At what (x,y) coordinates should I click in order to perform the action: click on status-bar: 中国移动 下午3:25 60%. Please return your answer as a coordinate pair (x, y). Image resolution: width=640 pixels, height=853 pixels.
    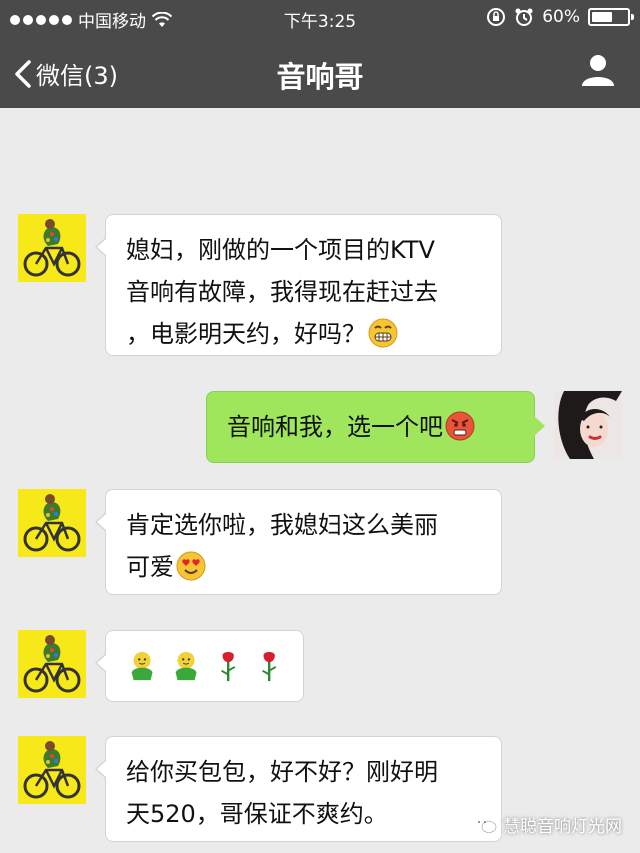
    Looking at the image, I should click on (320, 17).